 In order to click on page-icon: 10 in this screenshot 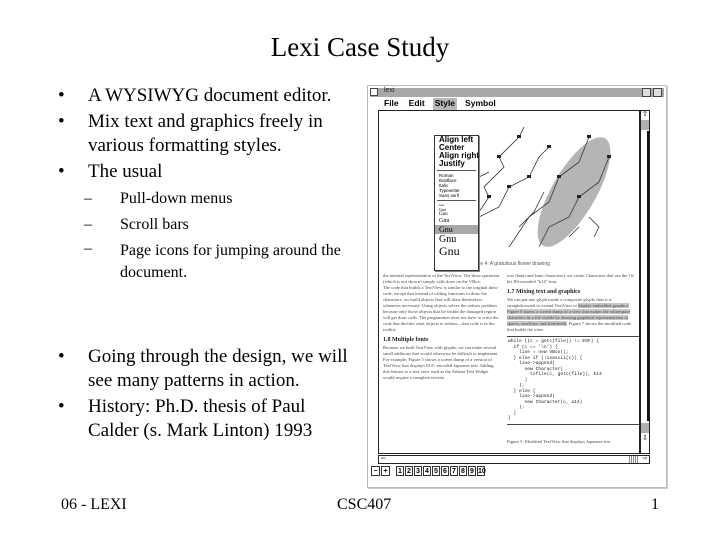, I will do `click(481, 471)`.